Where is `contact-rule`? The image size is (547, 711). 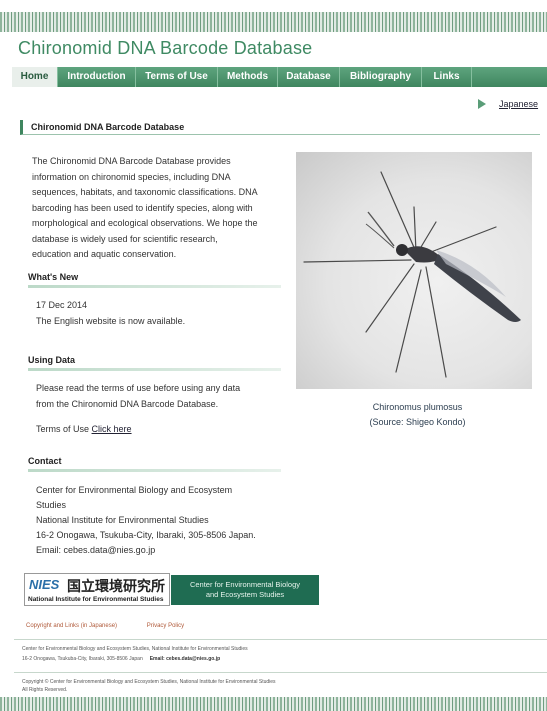
contact-rule is located at coordinates (154, 470).